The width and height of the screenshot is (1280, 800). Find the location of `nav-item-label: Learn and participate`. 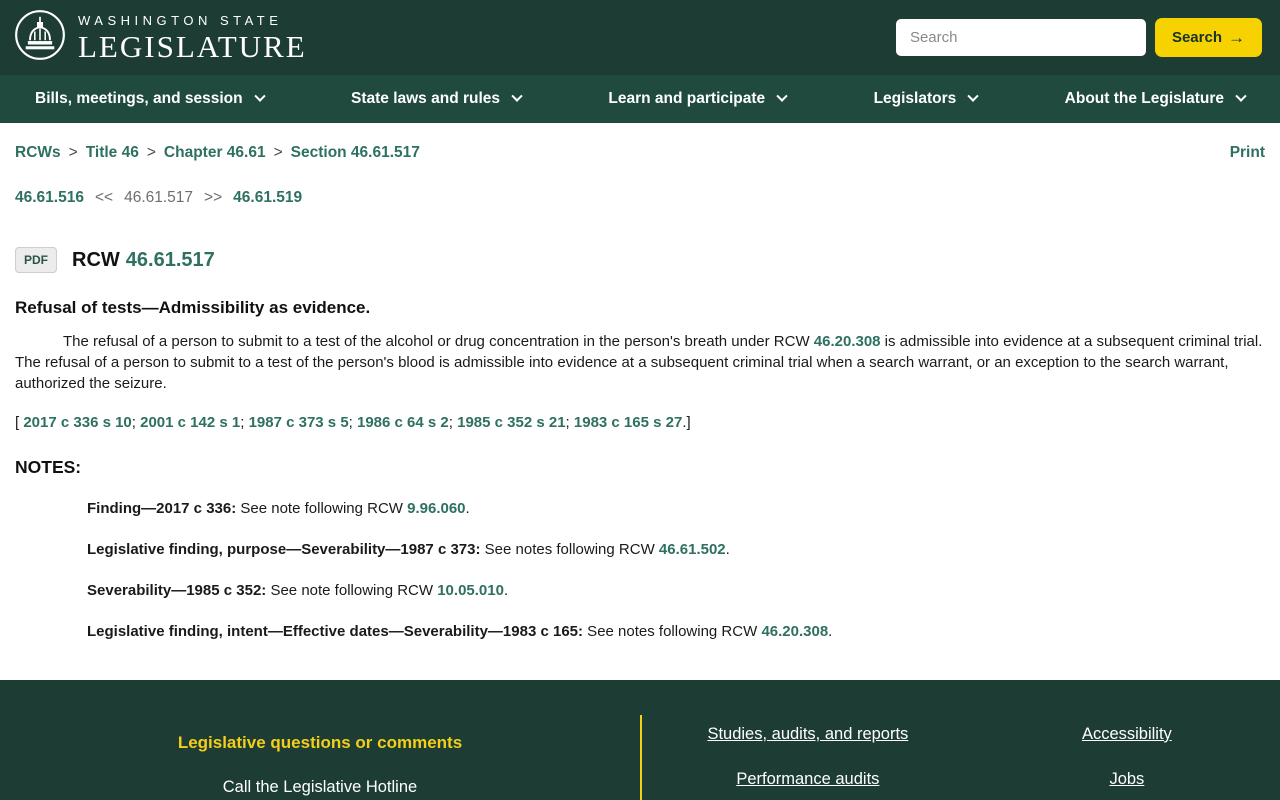

nav-item-label: Learn and participate is located at coordinates (687, 98).